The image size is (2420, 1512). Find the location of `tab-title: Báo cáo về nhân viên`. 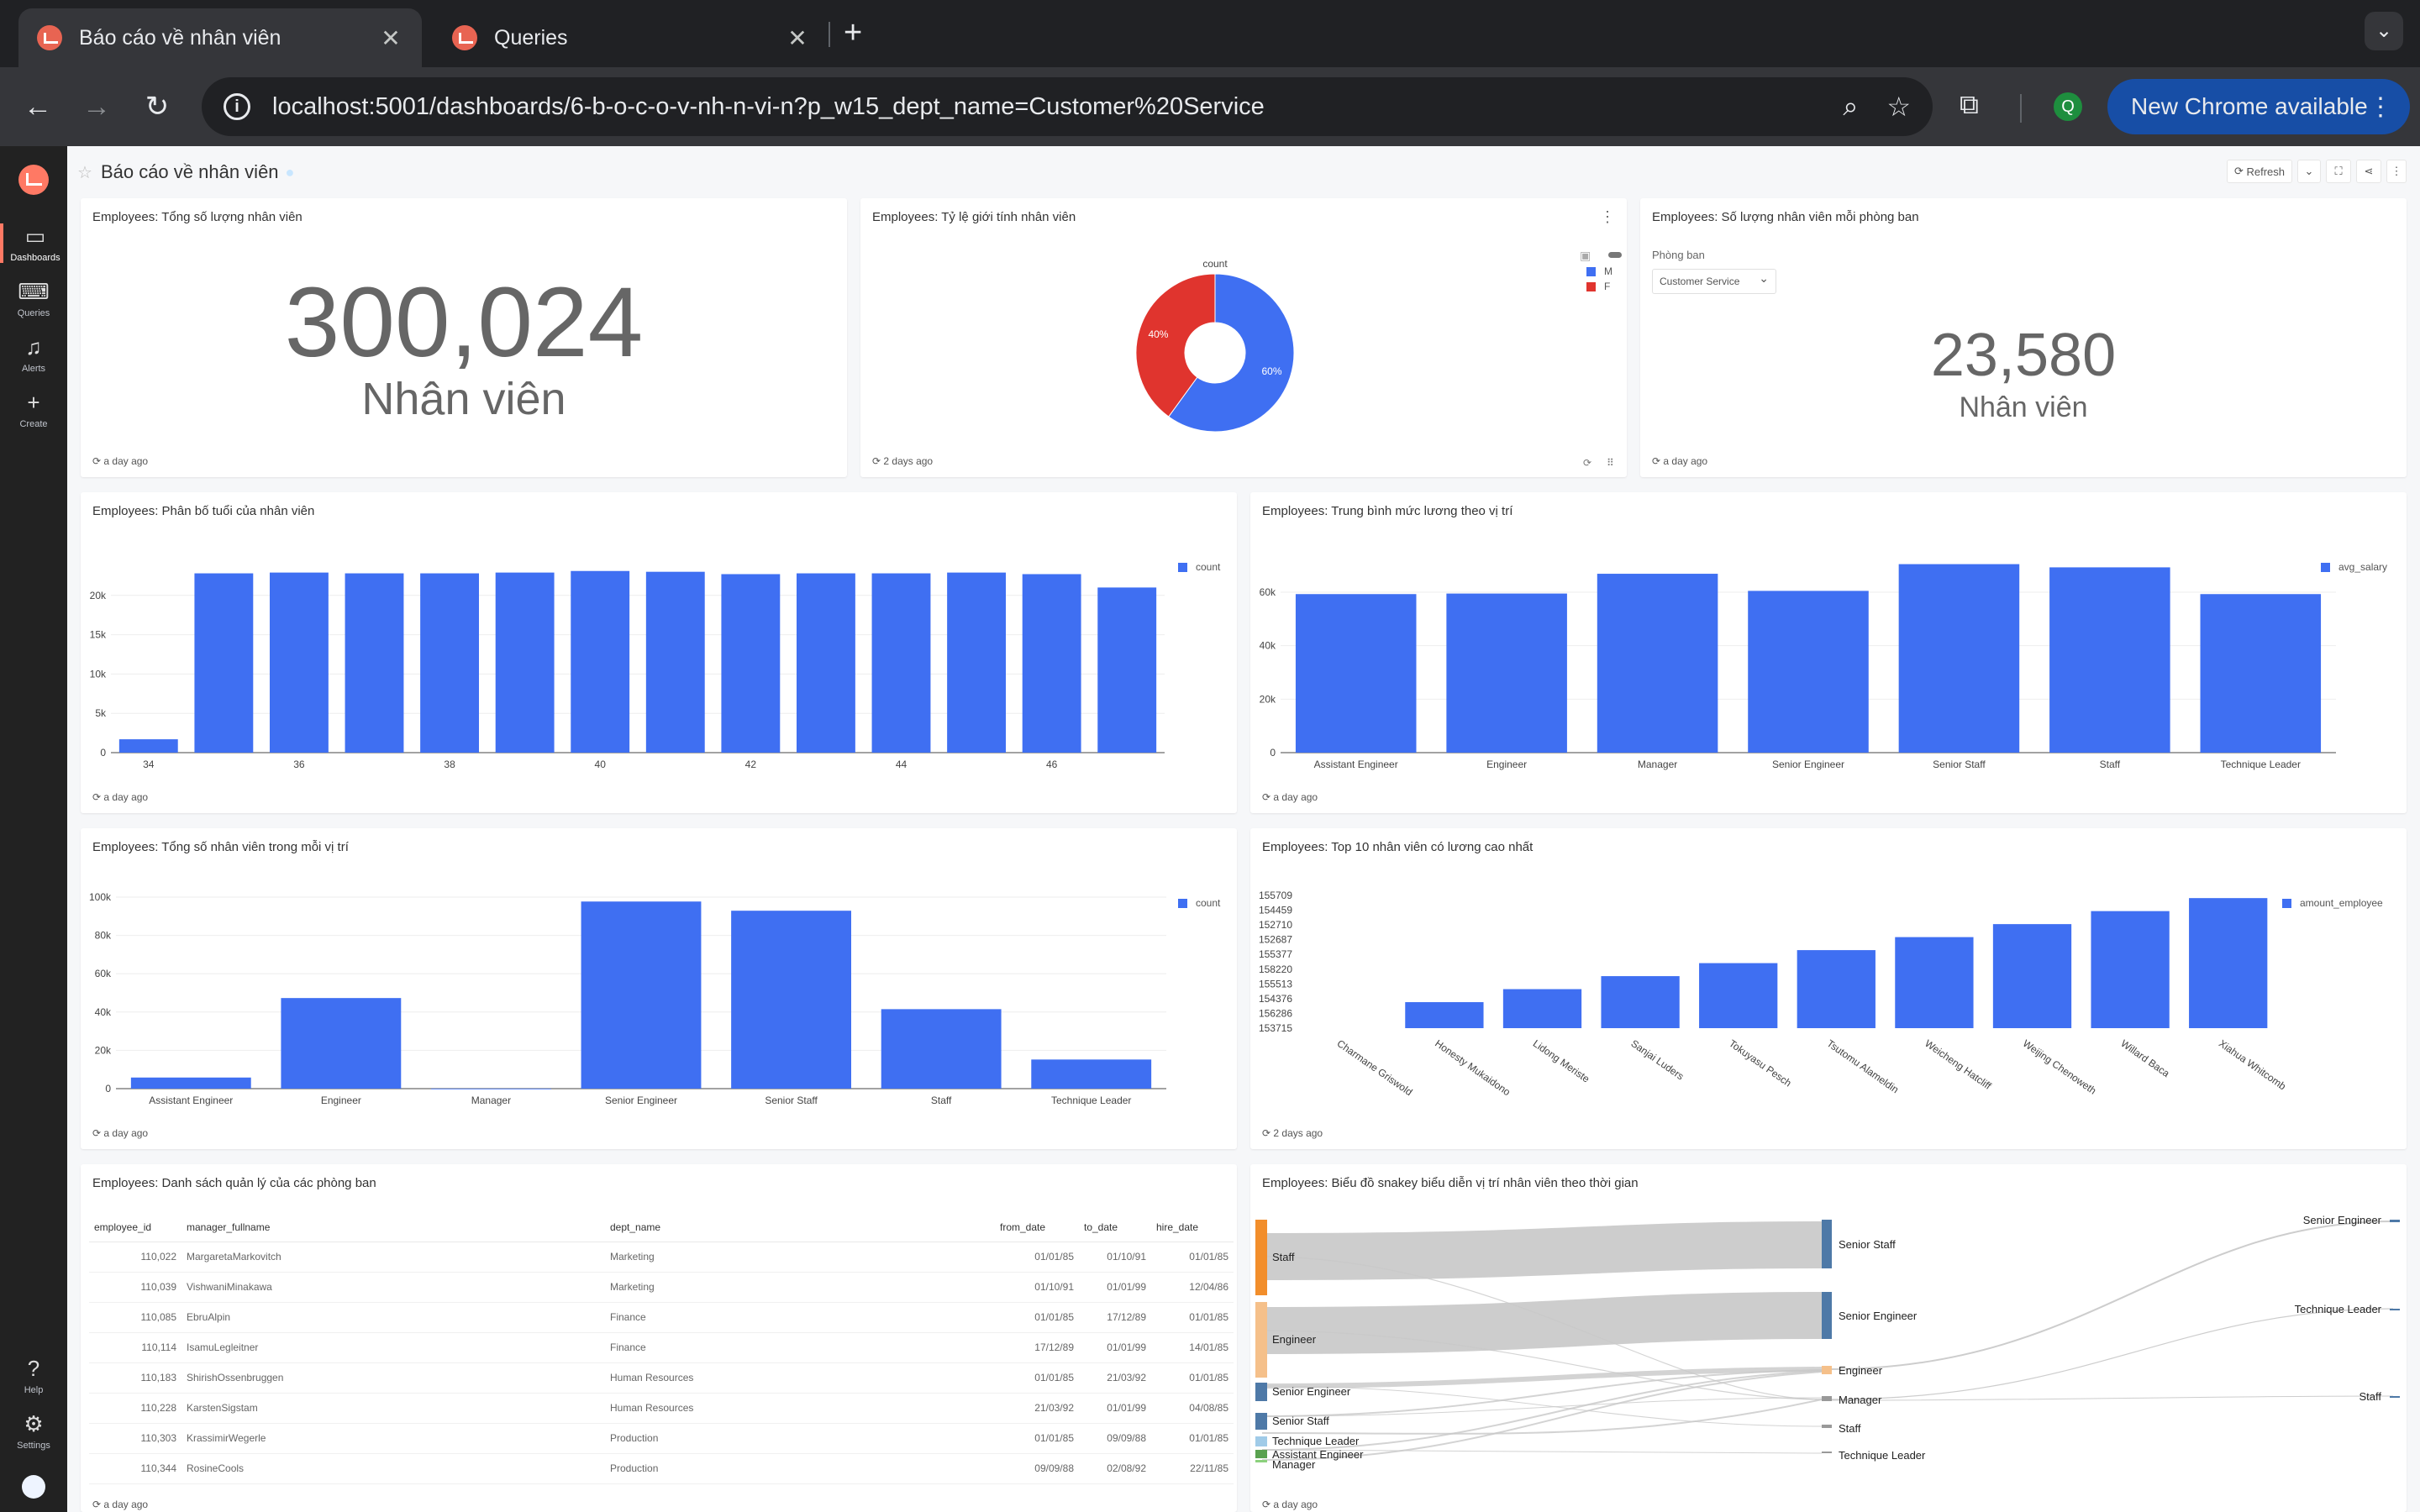

tab-title: Báo cáo về nhân viên is located at coordinates (180, 37).